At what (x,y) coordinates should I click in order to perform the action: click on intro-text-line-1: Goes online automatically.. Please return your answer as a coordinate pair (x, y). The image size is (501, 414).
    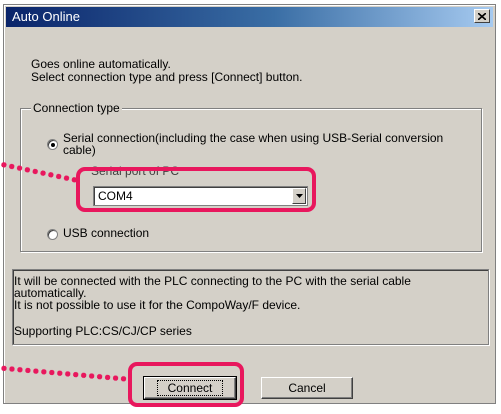
    Looking at the image, I should click on (101, 64).